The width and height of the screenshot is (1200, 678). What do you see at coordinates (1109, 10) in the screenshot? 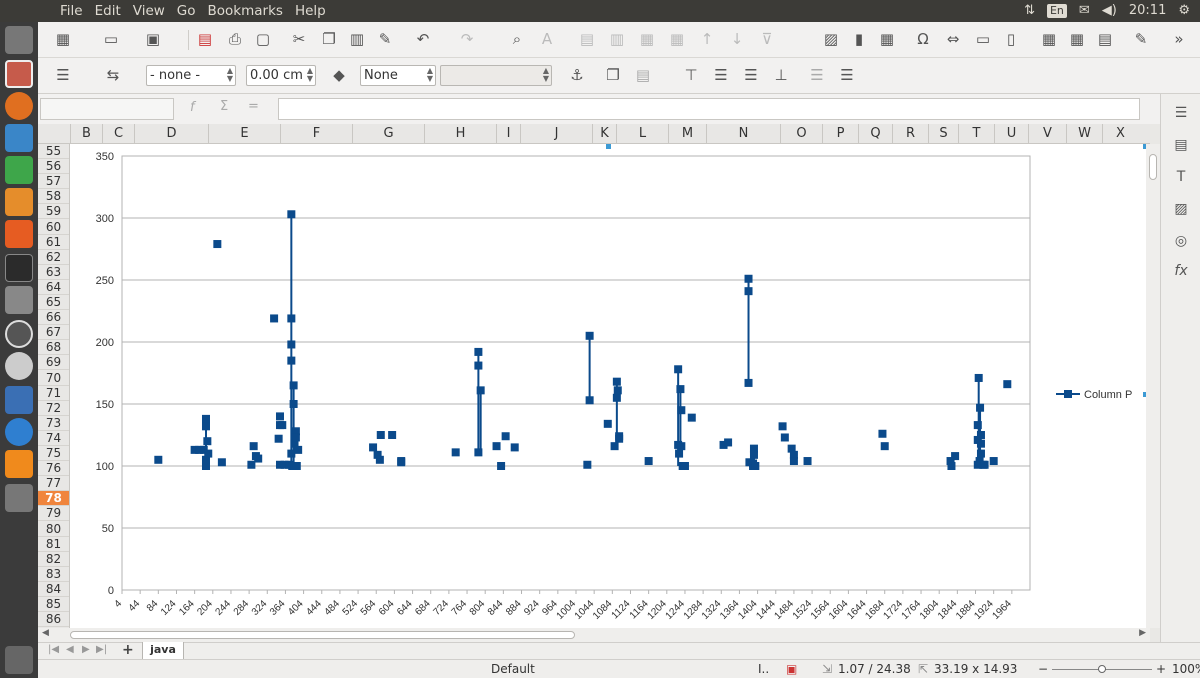
I see `volume-icon: ◀)` at bounding box center [1109, 10].